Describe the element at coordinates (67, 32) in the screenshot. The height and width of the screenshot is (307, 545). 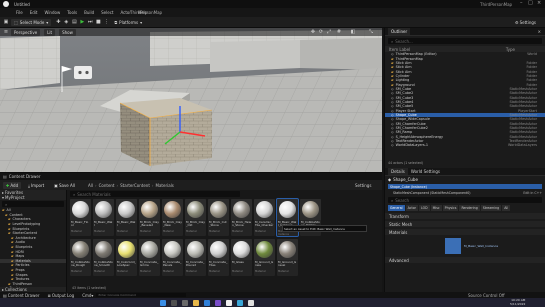
I see `show-button: Show` at that location.